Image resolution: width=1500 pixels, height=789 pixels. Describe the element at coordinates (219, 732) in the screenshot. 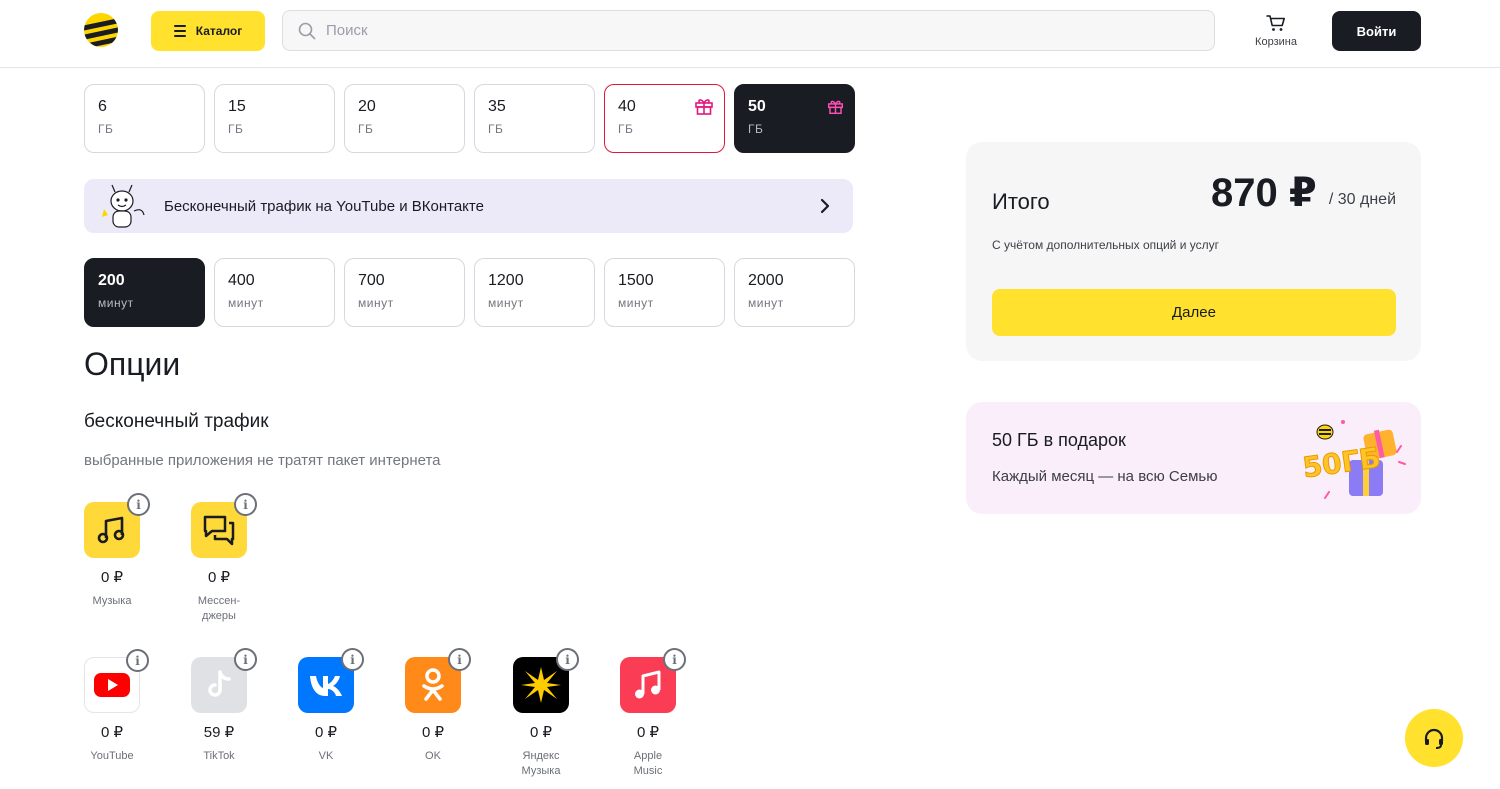

I see `app-price: 59 ₽` at that location.